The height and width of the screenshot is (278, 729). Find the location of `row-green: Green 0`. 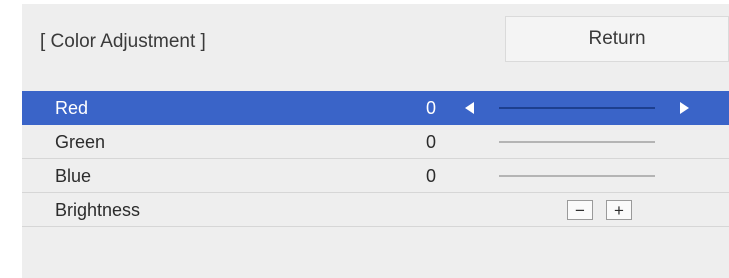

row-green: Green 0 is located at coordinates (375, 142).